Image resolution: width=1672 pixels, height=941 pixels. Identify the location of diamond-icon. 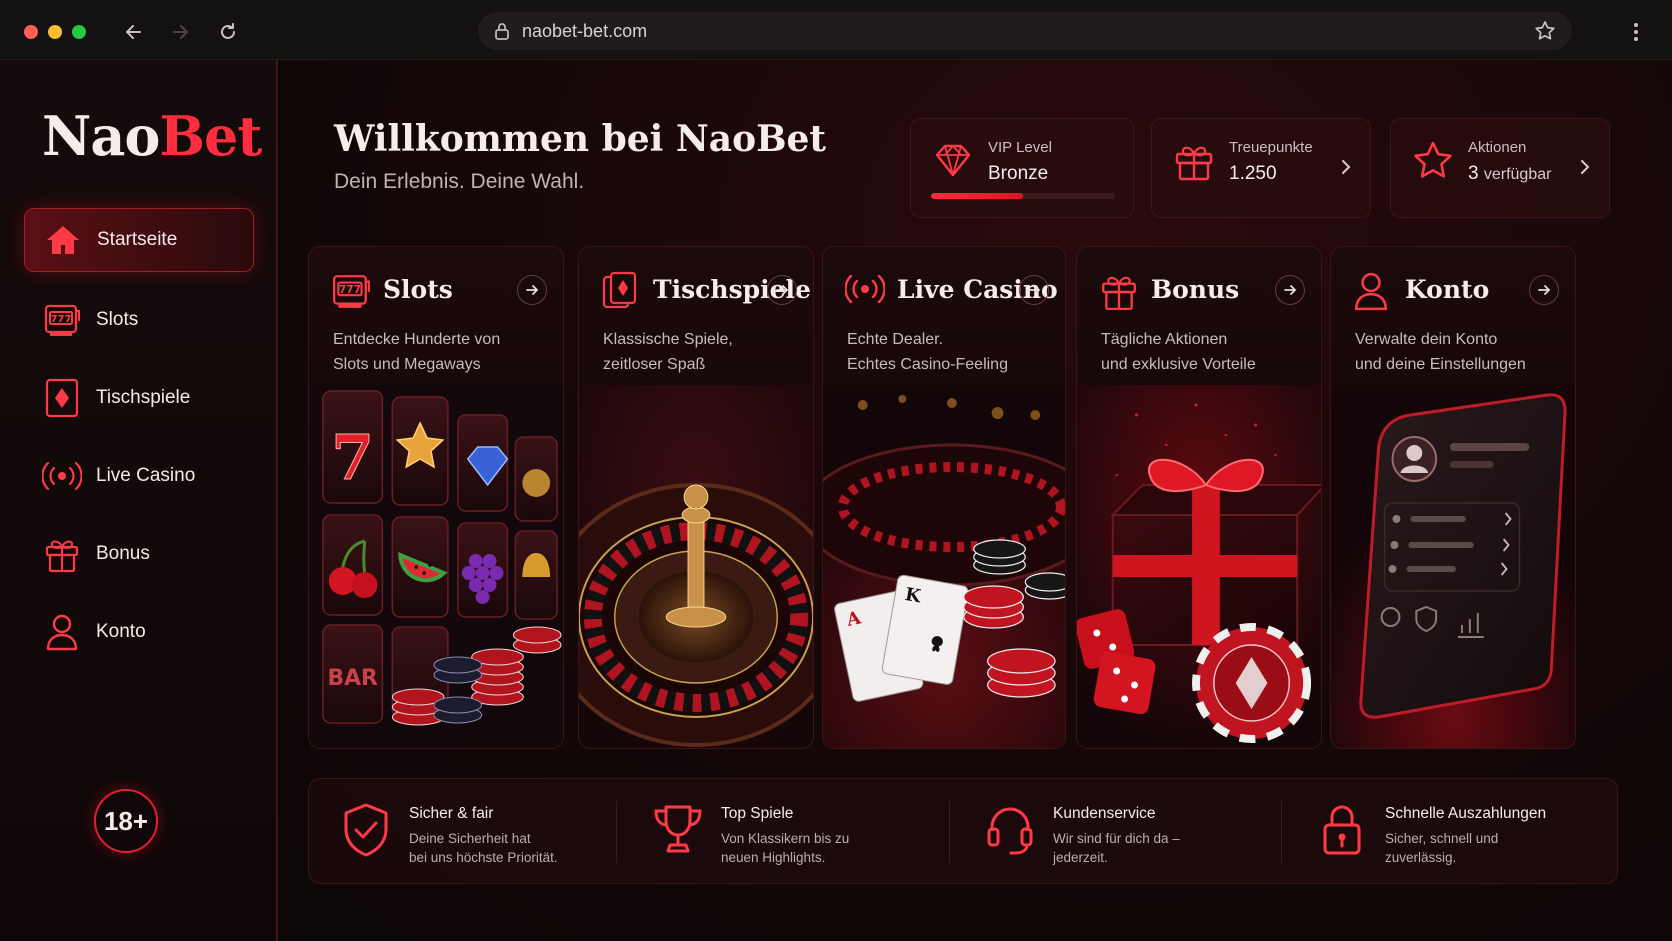
(953, 161).